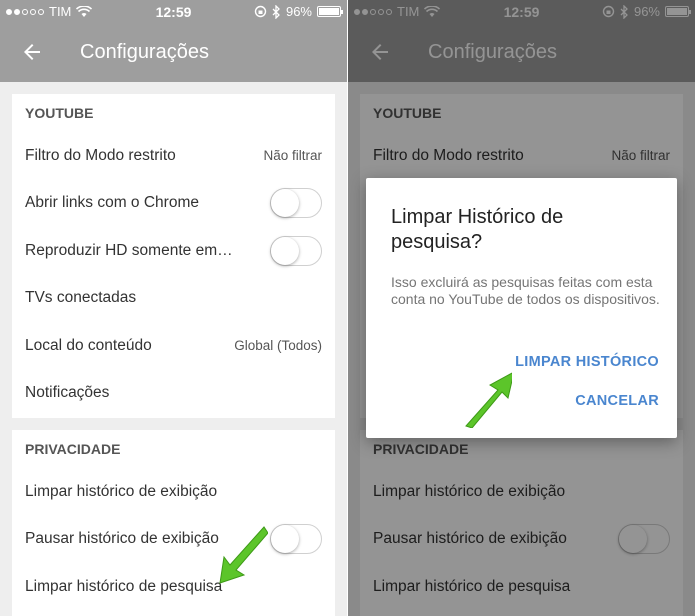 The width and height of the screenshot is (695, 616). I want to click on page-title: Configurações, so click(144, 52).